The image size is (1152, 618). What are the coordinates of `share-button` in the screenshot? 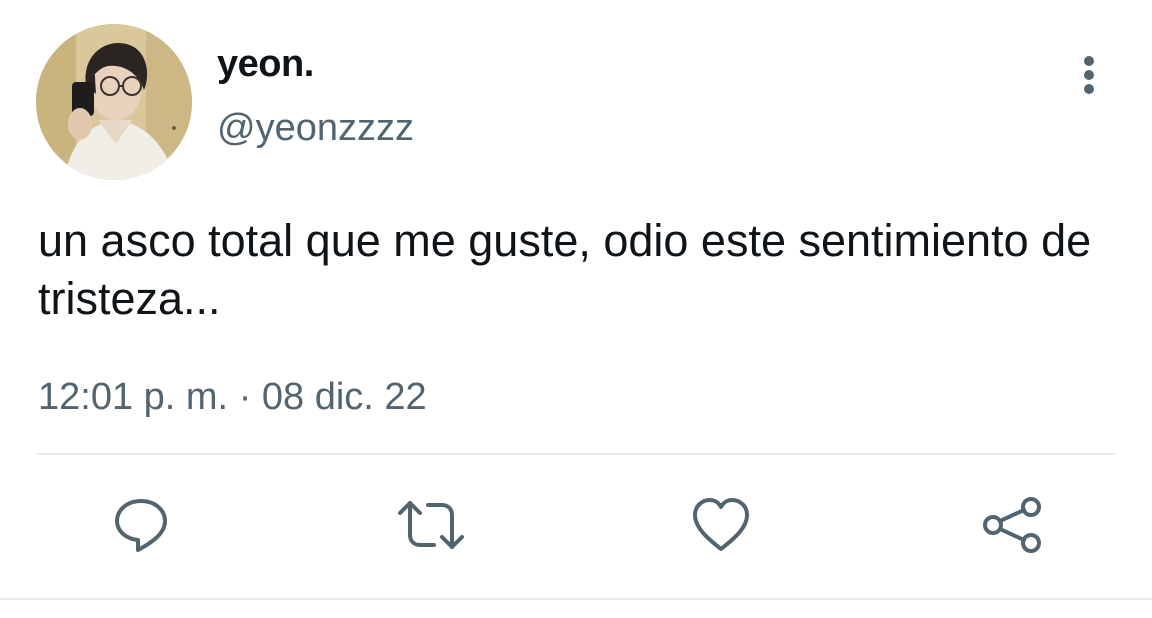 It's located at (1011, 525).